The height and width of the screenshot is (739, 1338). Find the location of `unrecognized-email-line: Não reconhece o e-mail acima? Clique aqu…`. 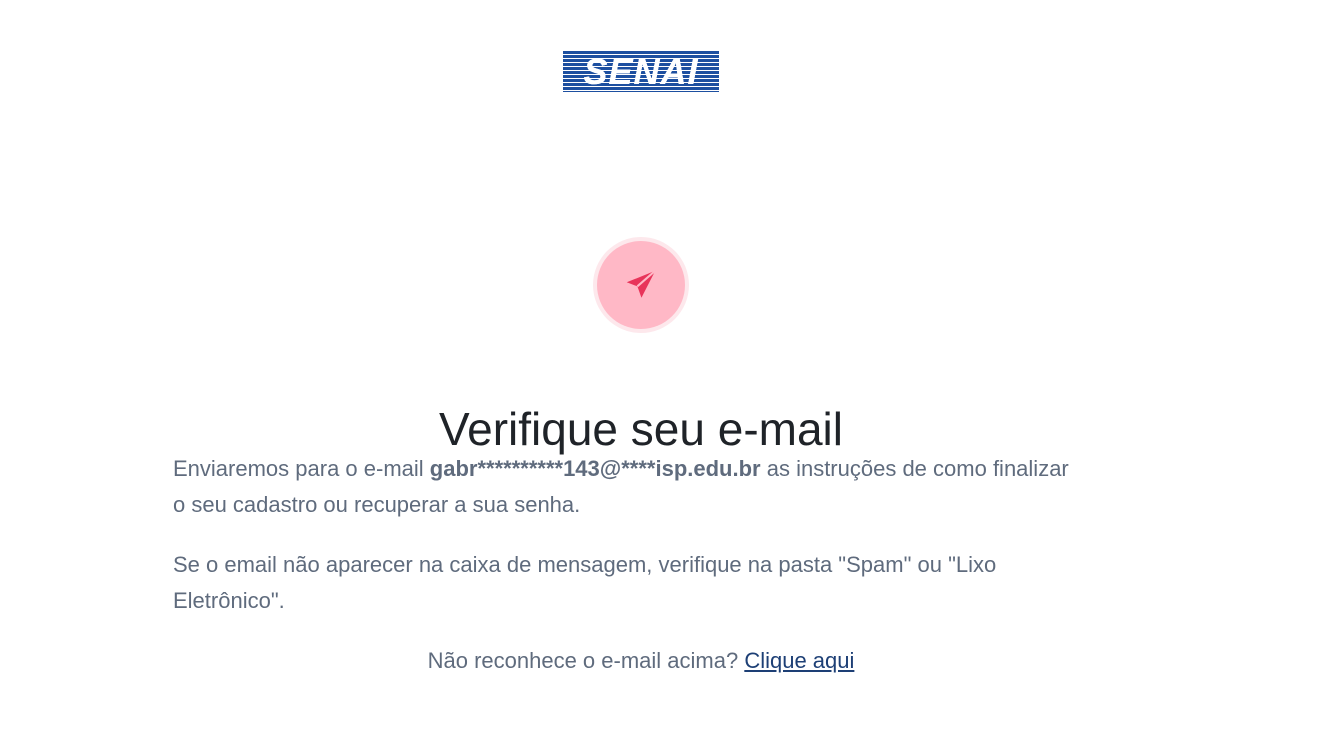

unrecognized-email-line: Não reconhece o e-mail acima? Clique aqu… is located at coordinates (641, 661).